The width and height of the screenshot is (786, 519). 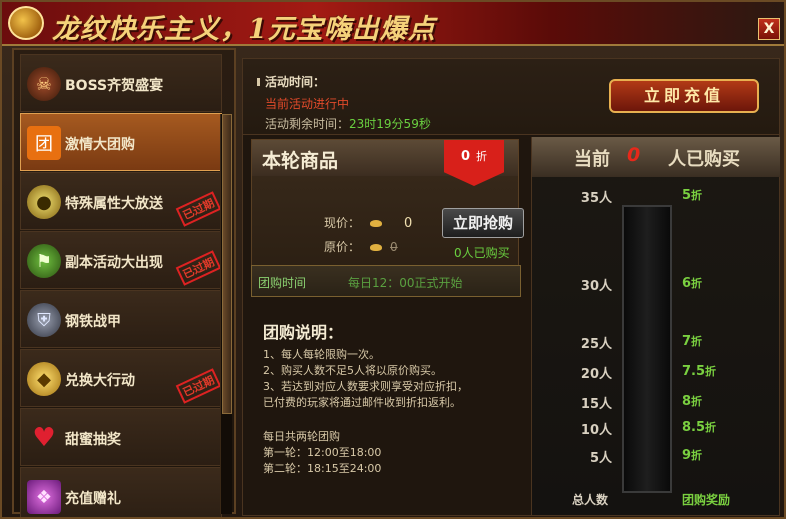 What do you see at coordinates (44, 261) in the screenshot?
I see `dungeon-icon: ⚑` at bounding box center [44, 261].